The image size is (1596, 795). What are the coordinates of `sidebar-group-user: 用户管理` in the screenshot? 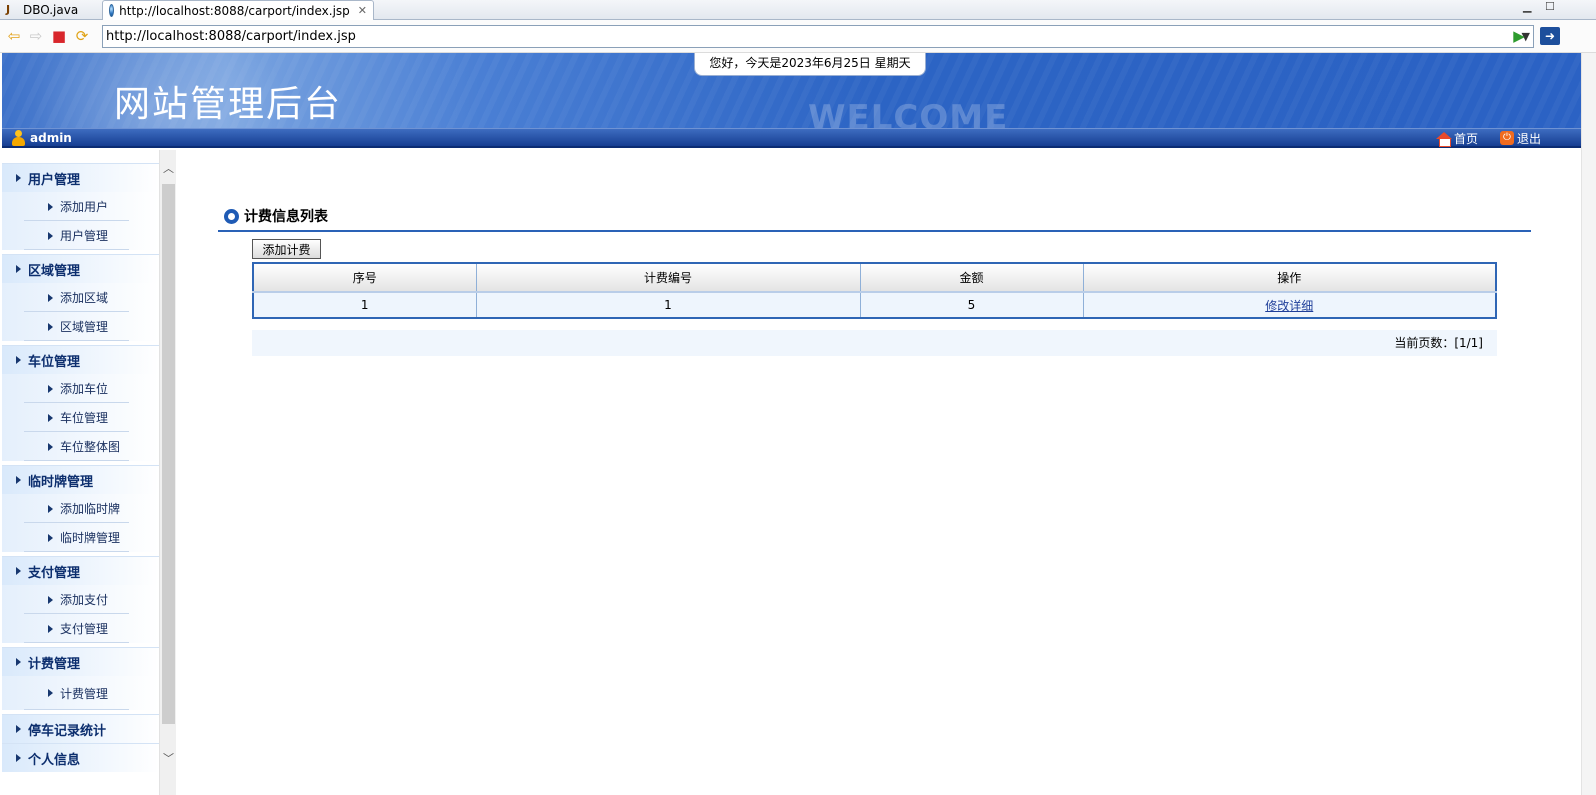 It's located at (80, 177).